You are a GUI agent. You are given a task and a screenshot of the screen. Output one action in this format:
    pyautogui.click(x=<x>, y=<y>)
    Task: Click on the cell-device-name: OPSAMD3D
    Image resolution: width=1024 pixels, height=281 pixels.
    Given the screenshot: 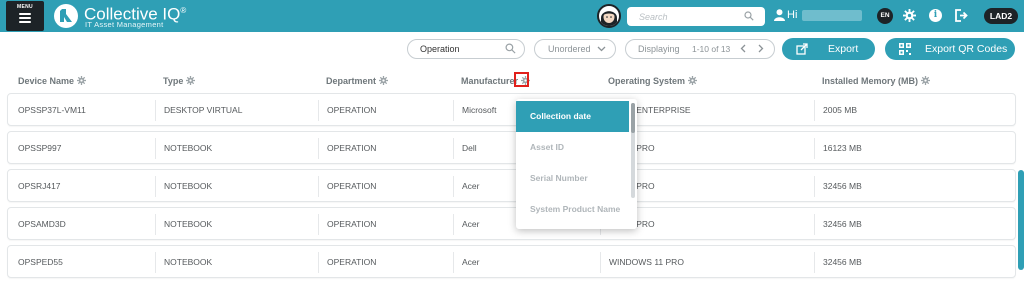 What is the action you would take?
    pyautogui.click(x=42, y=224)
    